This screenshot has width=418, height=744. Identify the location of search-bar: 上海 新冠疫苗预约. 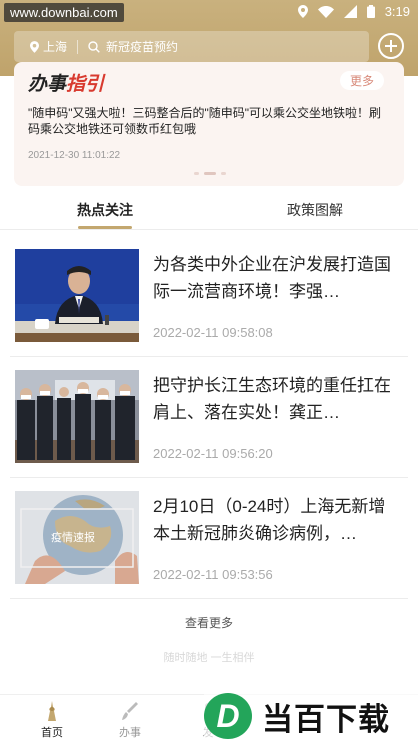
(191, 46).